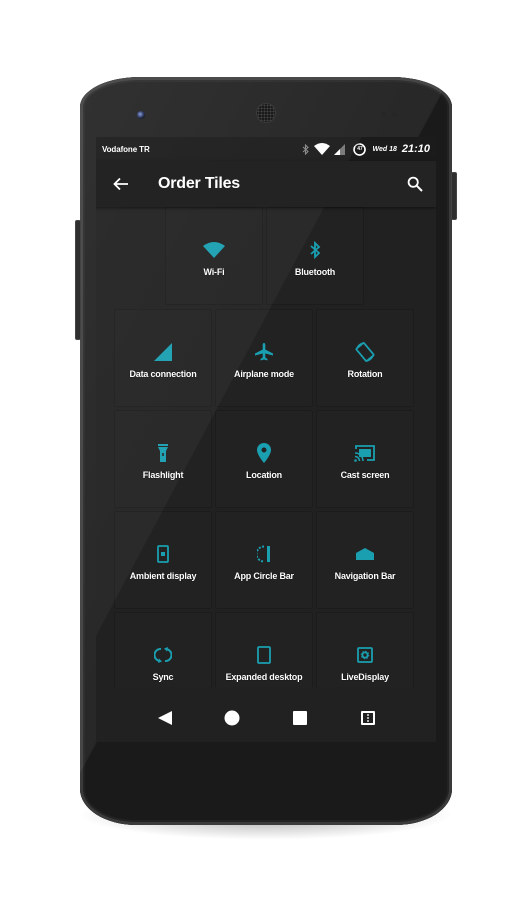  Describe the element at coordinates (365, 374) in the screenshot. I see `tile-label: Rotation` at that location.